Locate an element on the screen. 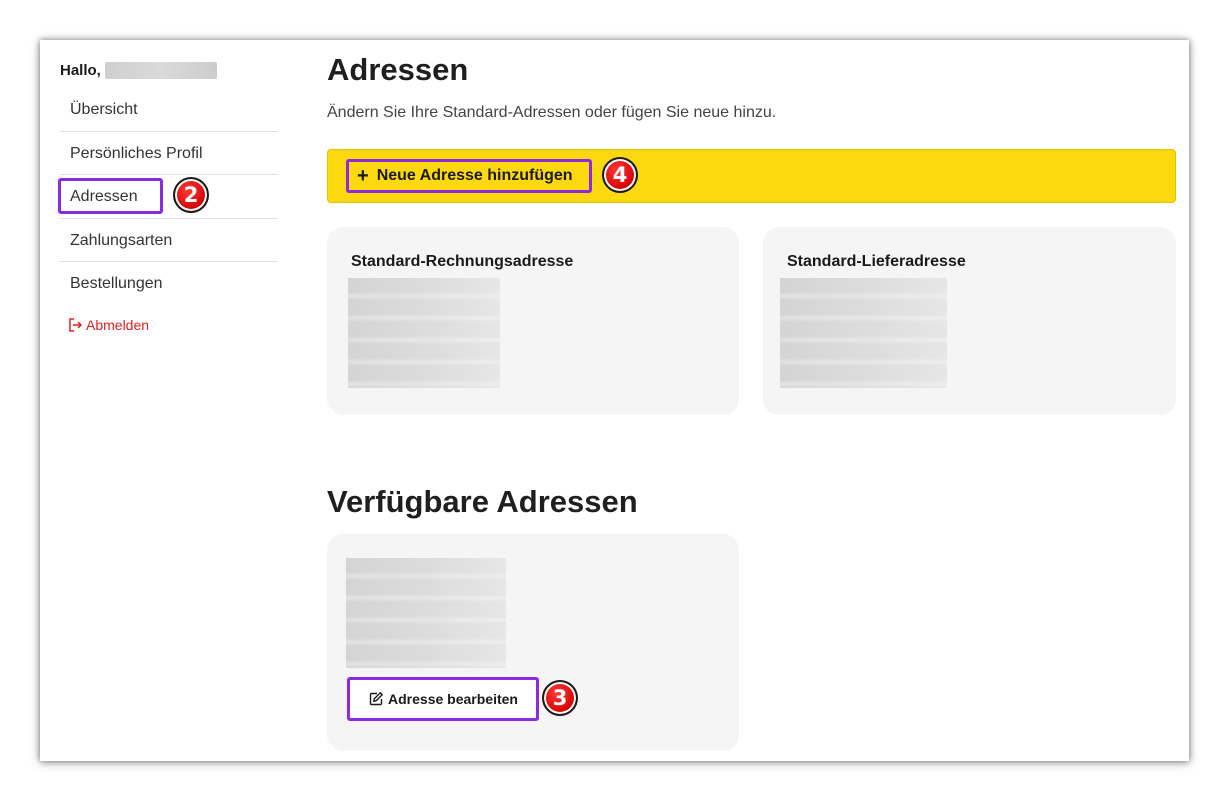 This screenshot has width=1229, height=801. sidebar-item-label: Persönliches Profil is located at coordinates (136, 153).